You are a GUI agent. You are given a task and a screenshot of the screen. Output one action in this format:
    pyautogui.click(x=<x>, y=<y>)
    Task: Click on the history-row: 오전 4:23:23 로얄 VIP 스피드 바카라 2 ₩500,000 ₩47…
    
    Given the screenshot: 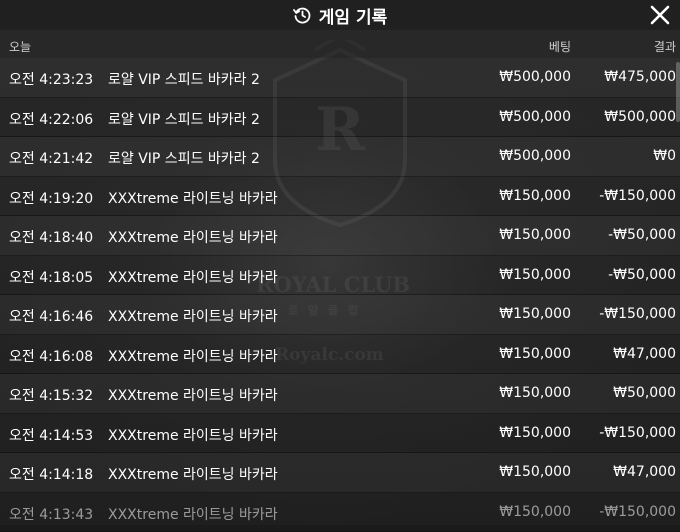 What is the action you would take?
    pyautogui.click(x=340, y=78)
    